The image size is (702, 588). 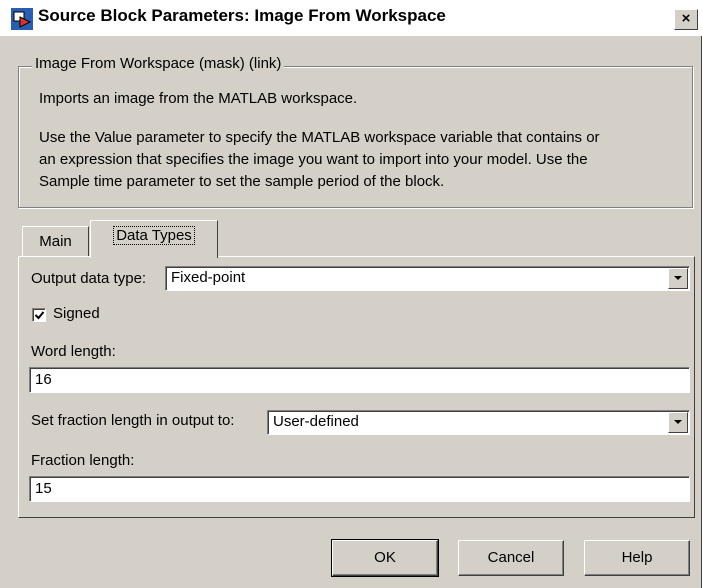 What do you see at coordinates (427, 278) in the screenshot?
I see `output-data-type-select: Fixed-point` at bounding box center [427, 278].